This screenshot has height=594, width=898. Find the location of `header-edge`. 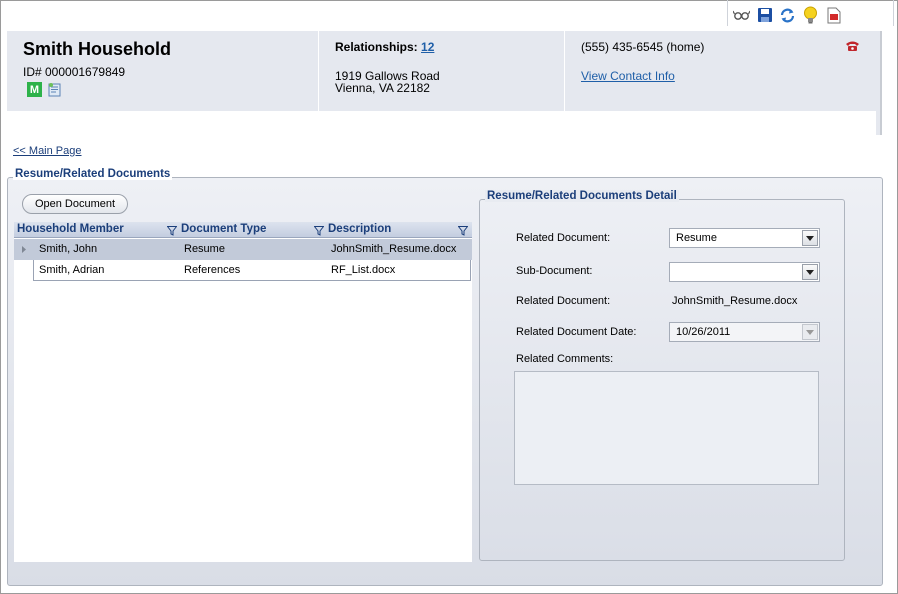

header-edge is located at coordinates (879, 83).